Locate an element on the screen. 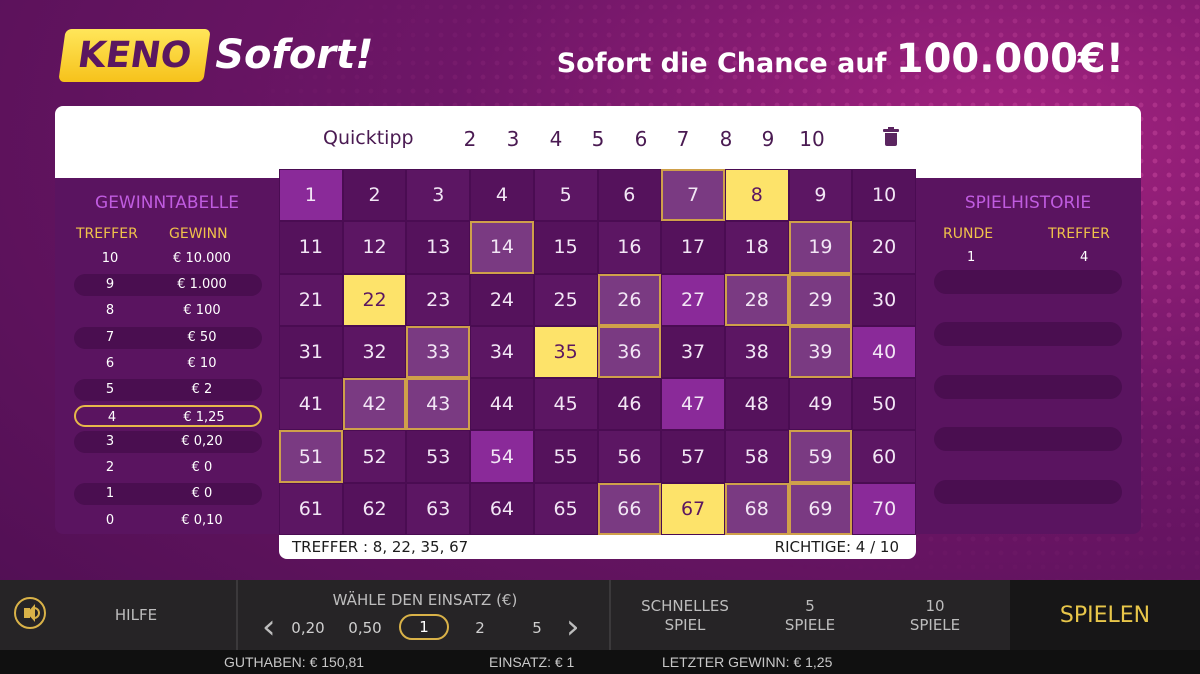 This screenshot has width=1200, height=674. number-cell-8: 8 is located at coordinates (756, 195).